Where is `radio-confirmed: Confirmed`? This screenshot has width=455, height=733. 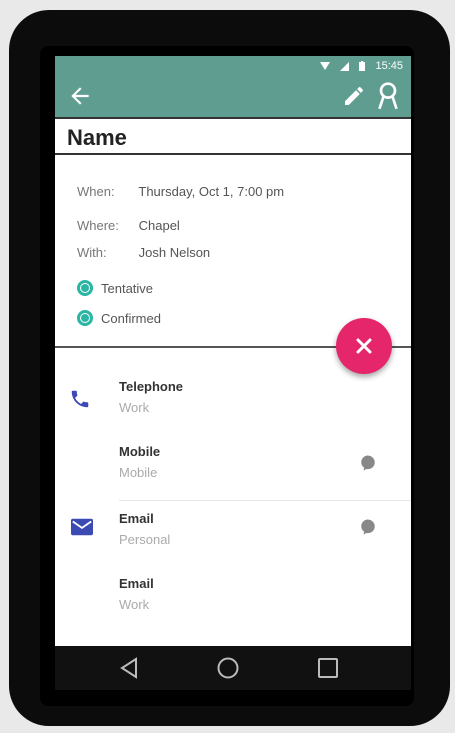
radio-confirmed: Confirmed is located at coordinates (119, 318).